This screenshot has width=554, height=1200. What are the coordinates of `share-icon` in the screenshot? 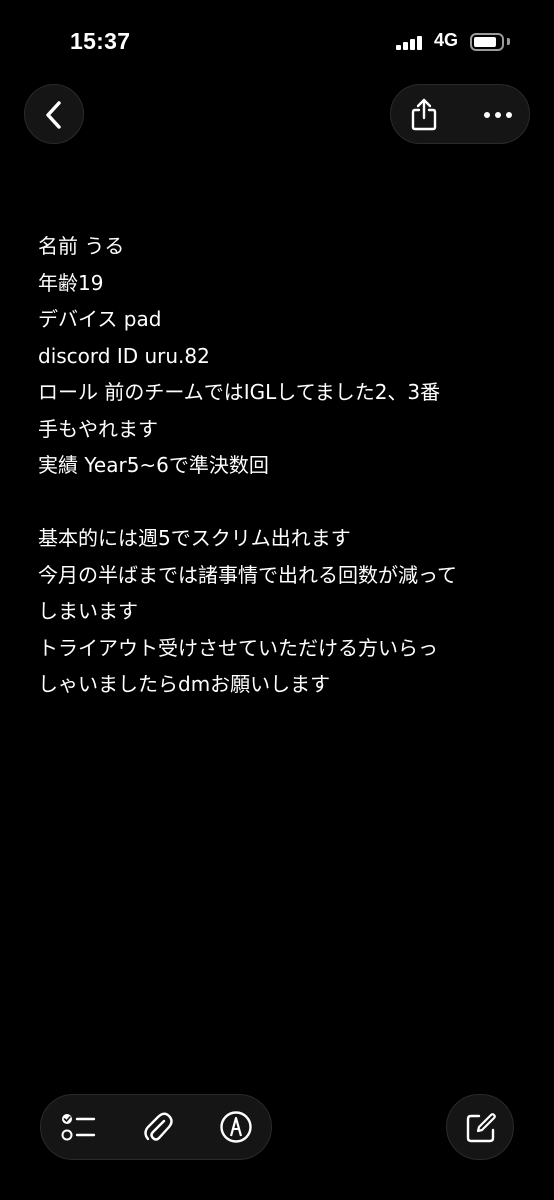 It's located at (424, 114).